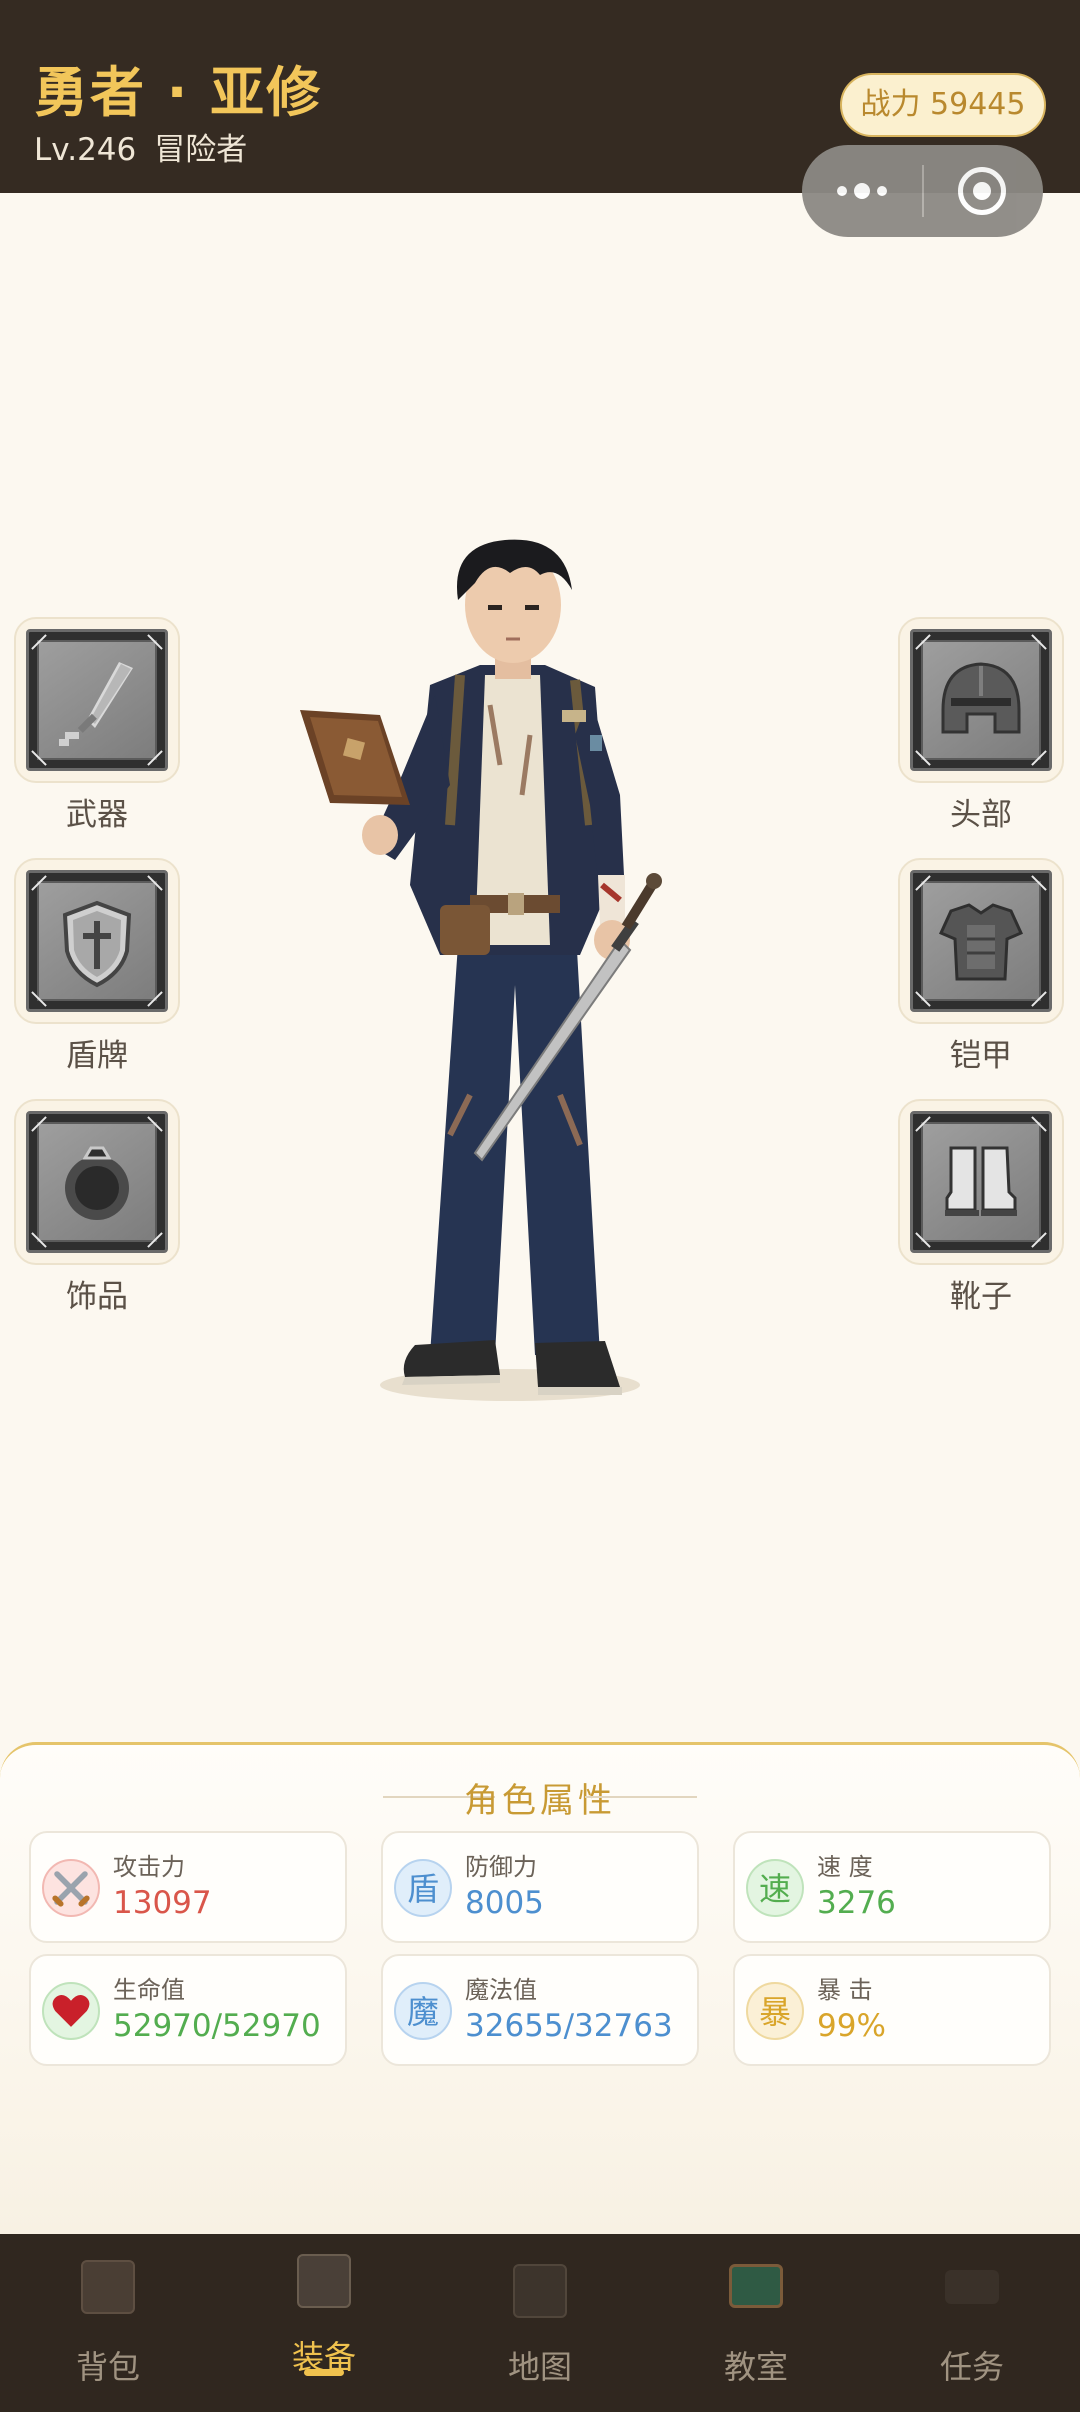 The height and width of the screenshot is (2412, 1080). Describe the element at coordinates (71, 1888) in the screenshot. I see `crossed-swords-icon` at that location.